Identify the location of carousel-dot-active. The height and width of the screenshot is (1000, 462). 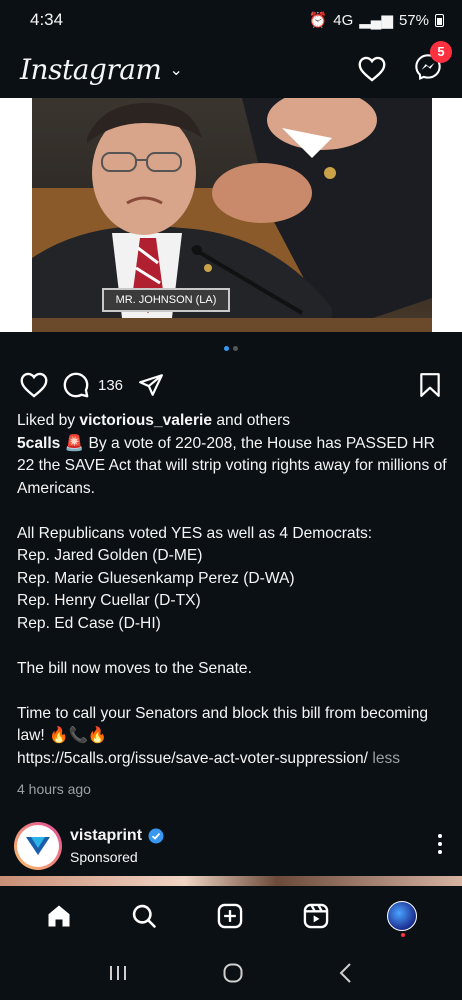
(226, 348).